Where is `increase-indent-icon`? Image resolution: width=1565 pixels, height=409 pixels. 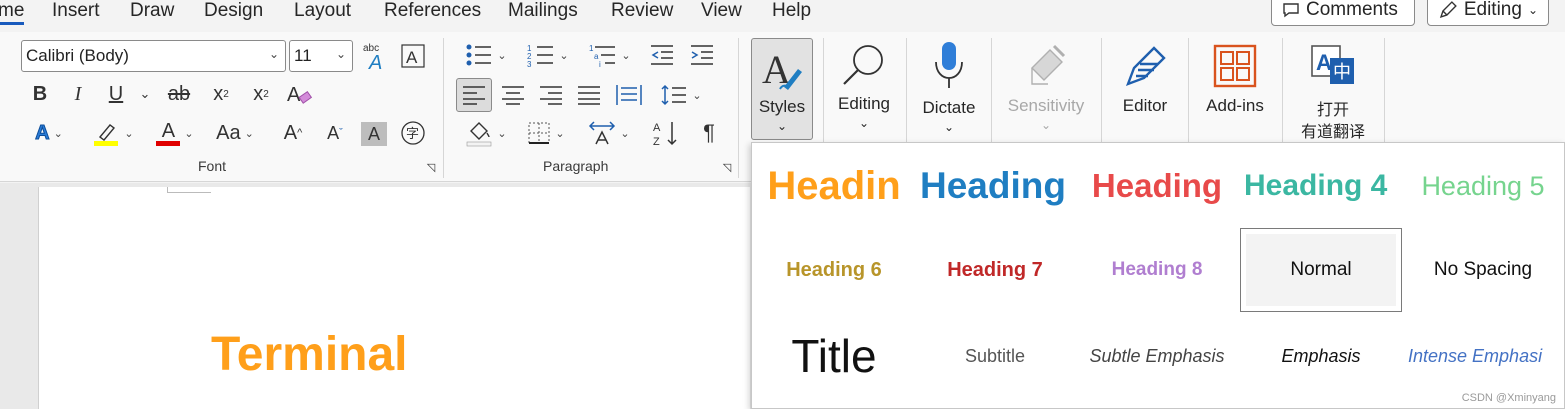
increase-indent-icon is located at coordinates (702, 55).